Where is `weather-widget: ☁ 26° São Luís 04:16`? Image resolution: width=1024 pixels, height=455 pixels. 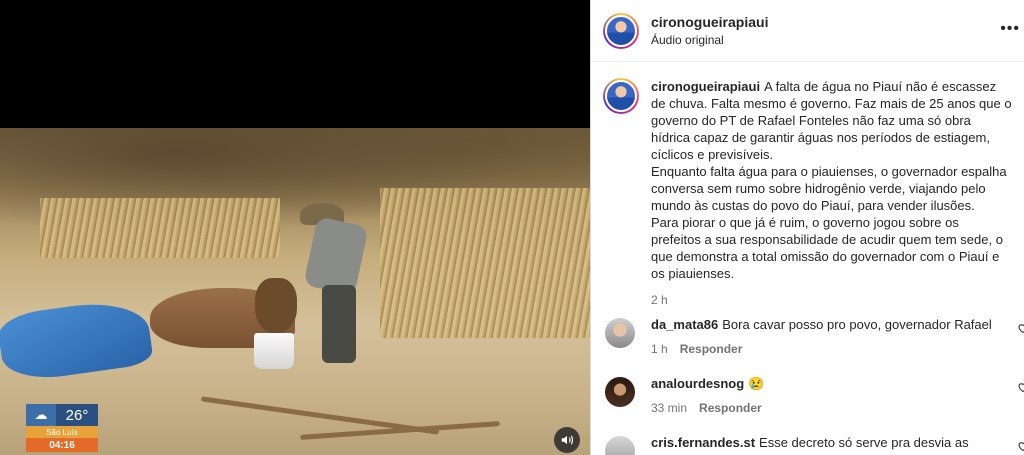
weather-widget: ☁ 26° São Luís 04:16 is located at coordinates (62, 429).